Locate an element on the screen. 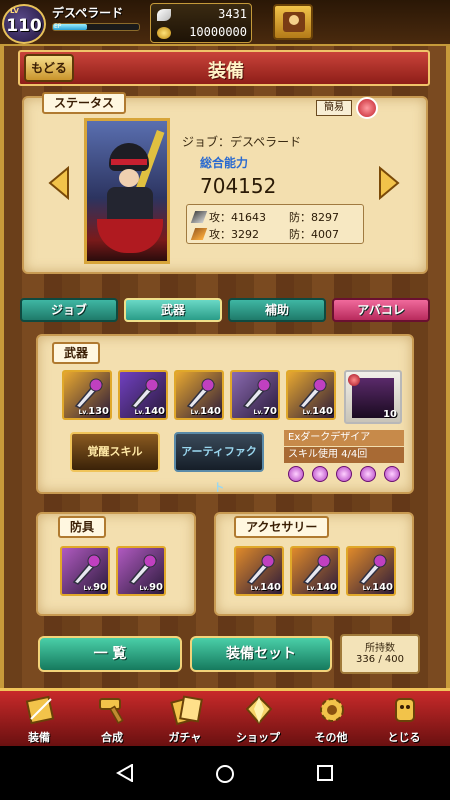  character-portrait is located at coordinates (127, 191).